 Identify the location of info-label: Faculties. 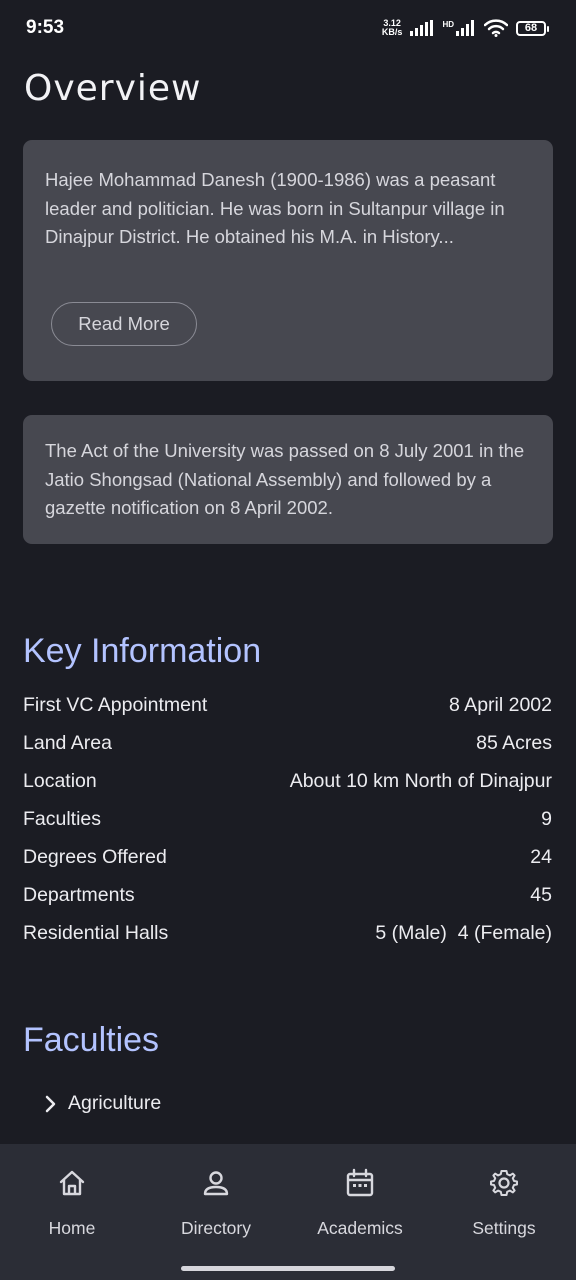
(62, 818).